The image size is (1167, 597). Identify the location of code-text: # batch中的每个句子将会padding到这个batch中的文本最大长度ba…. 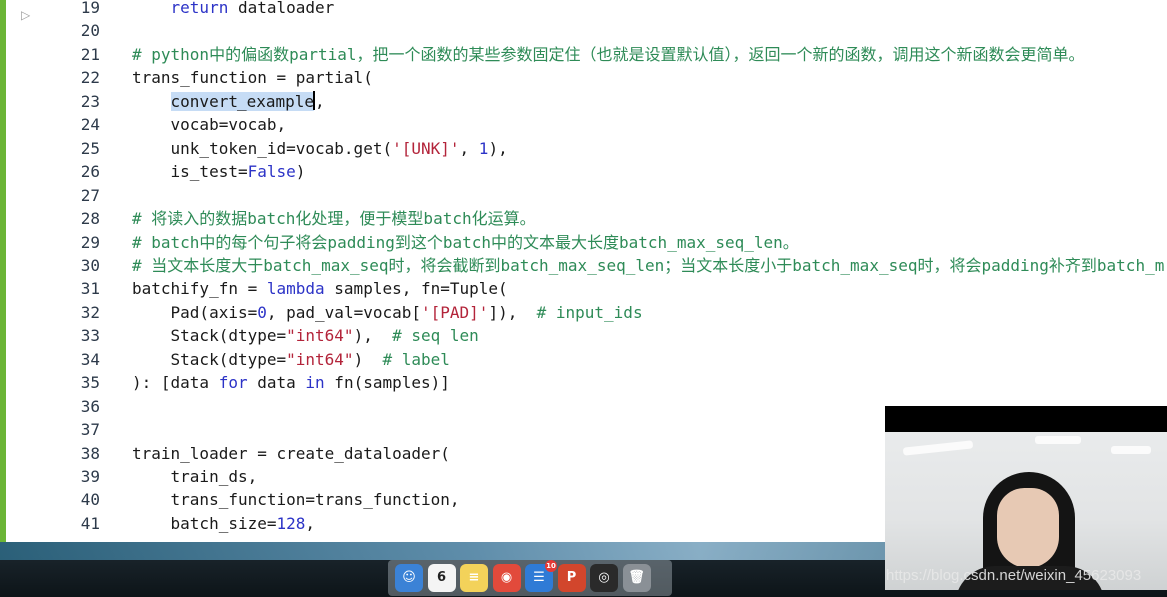
(465, 242).